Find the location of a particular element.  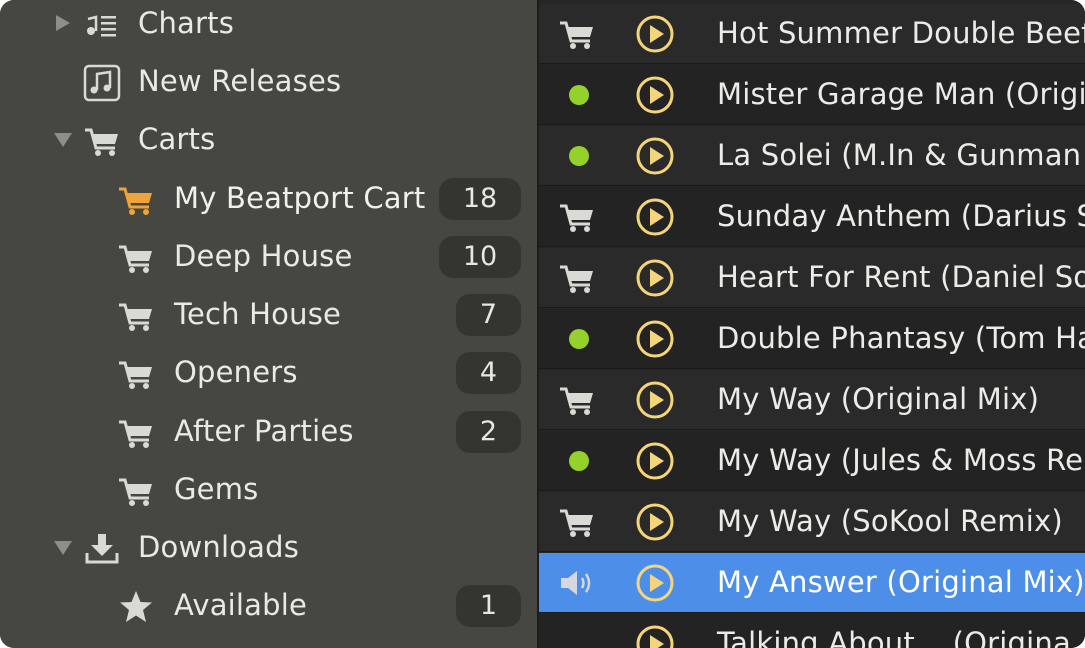

sidebar-item-tech-house: Tech House 7 is located at coordinates (268, 316).